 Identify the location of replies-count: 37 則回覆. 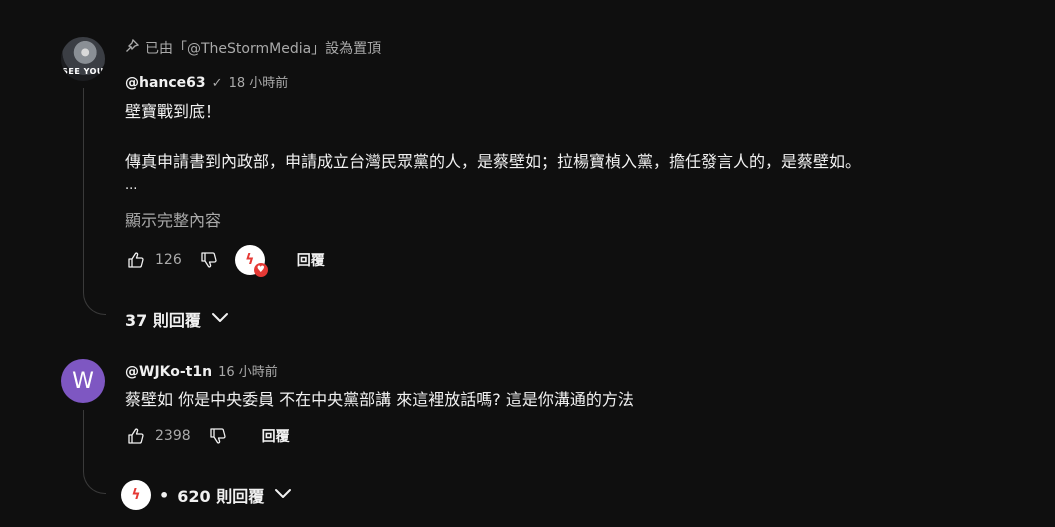
(163, 320).